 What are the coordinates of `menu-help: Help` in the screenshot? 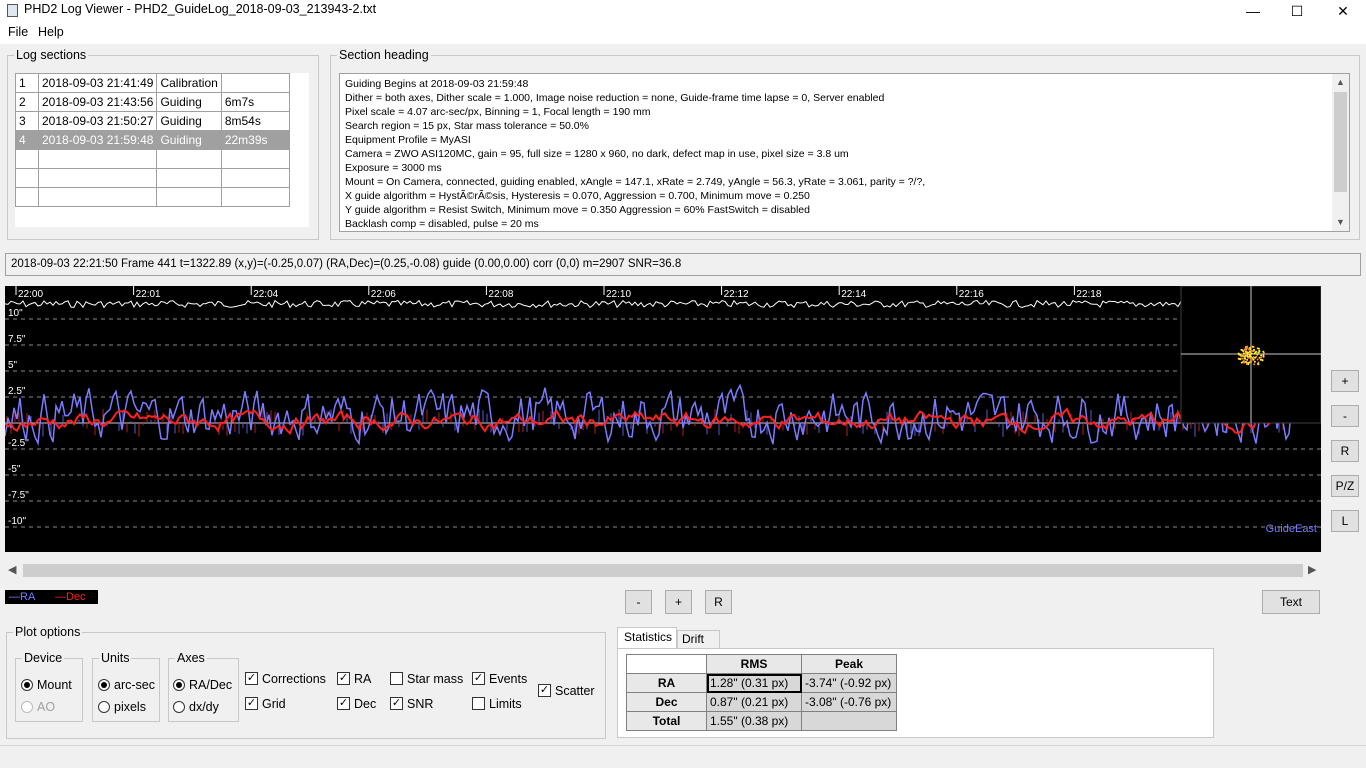 It's located at (51, 32).